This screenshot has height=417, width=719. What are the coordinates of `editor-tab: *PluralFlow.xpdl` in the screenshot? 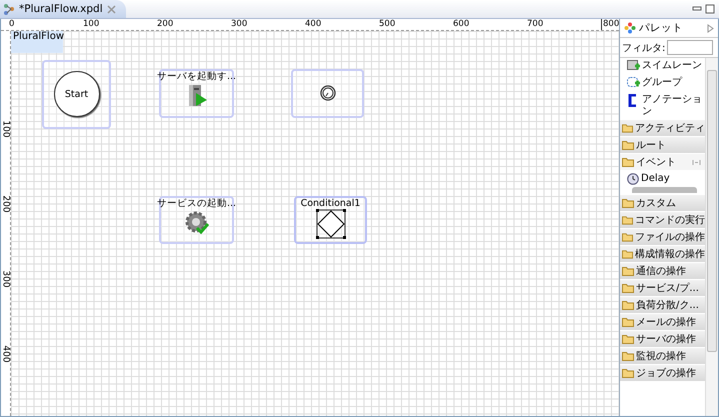 It's located at (63, 9).